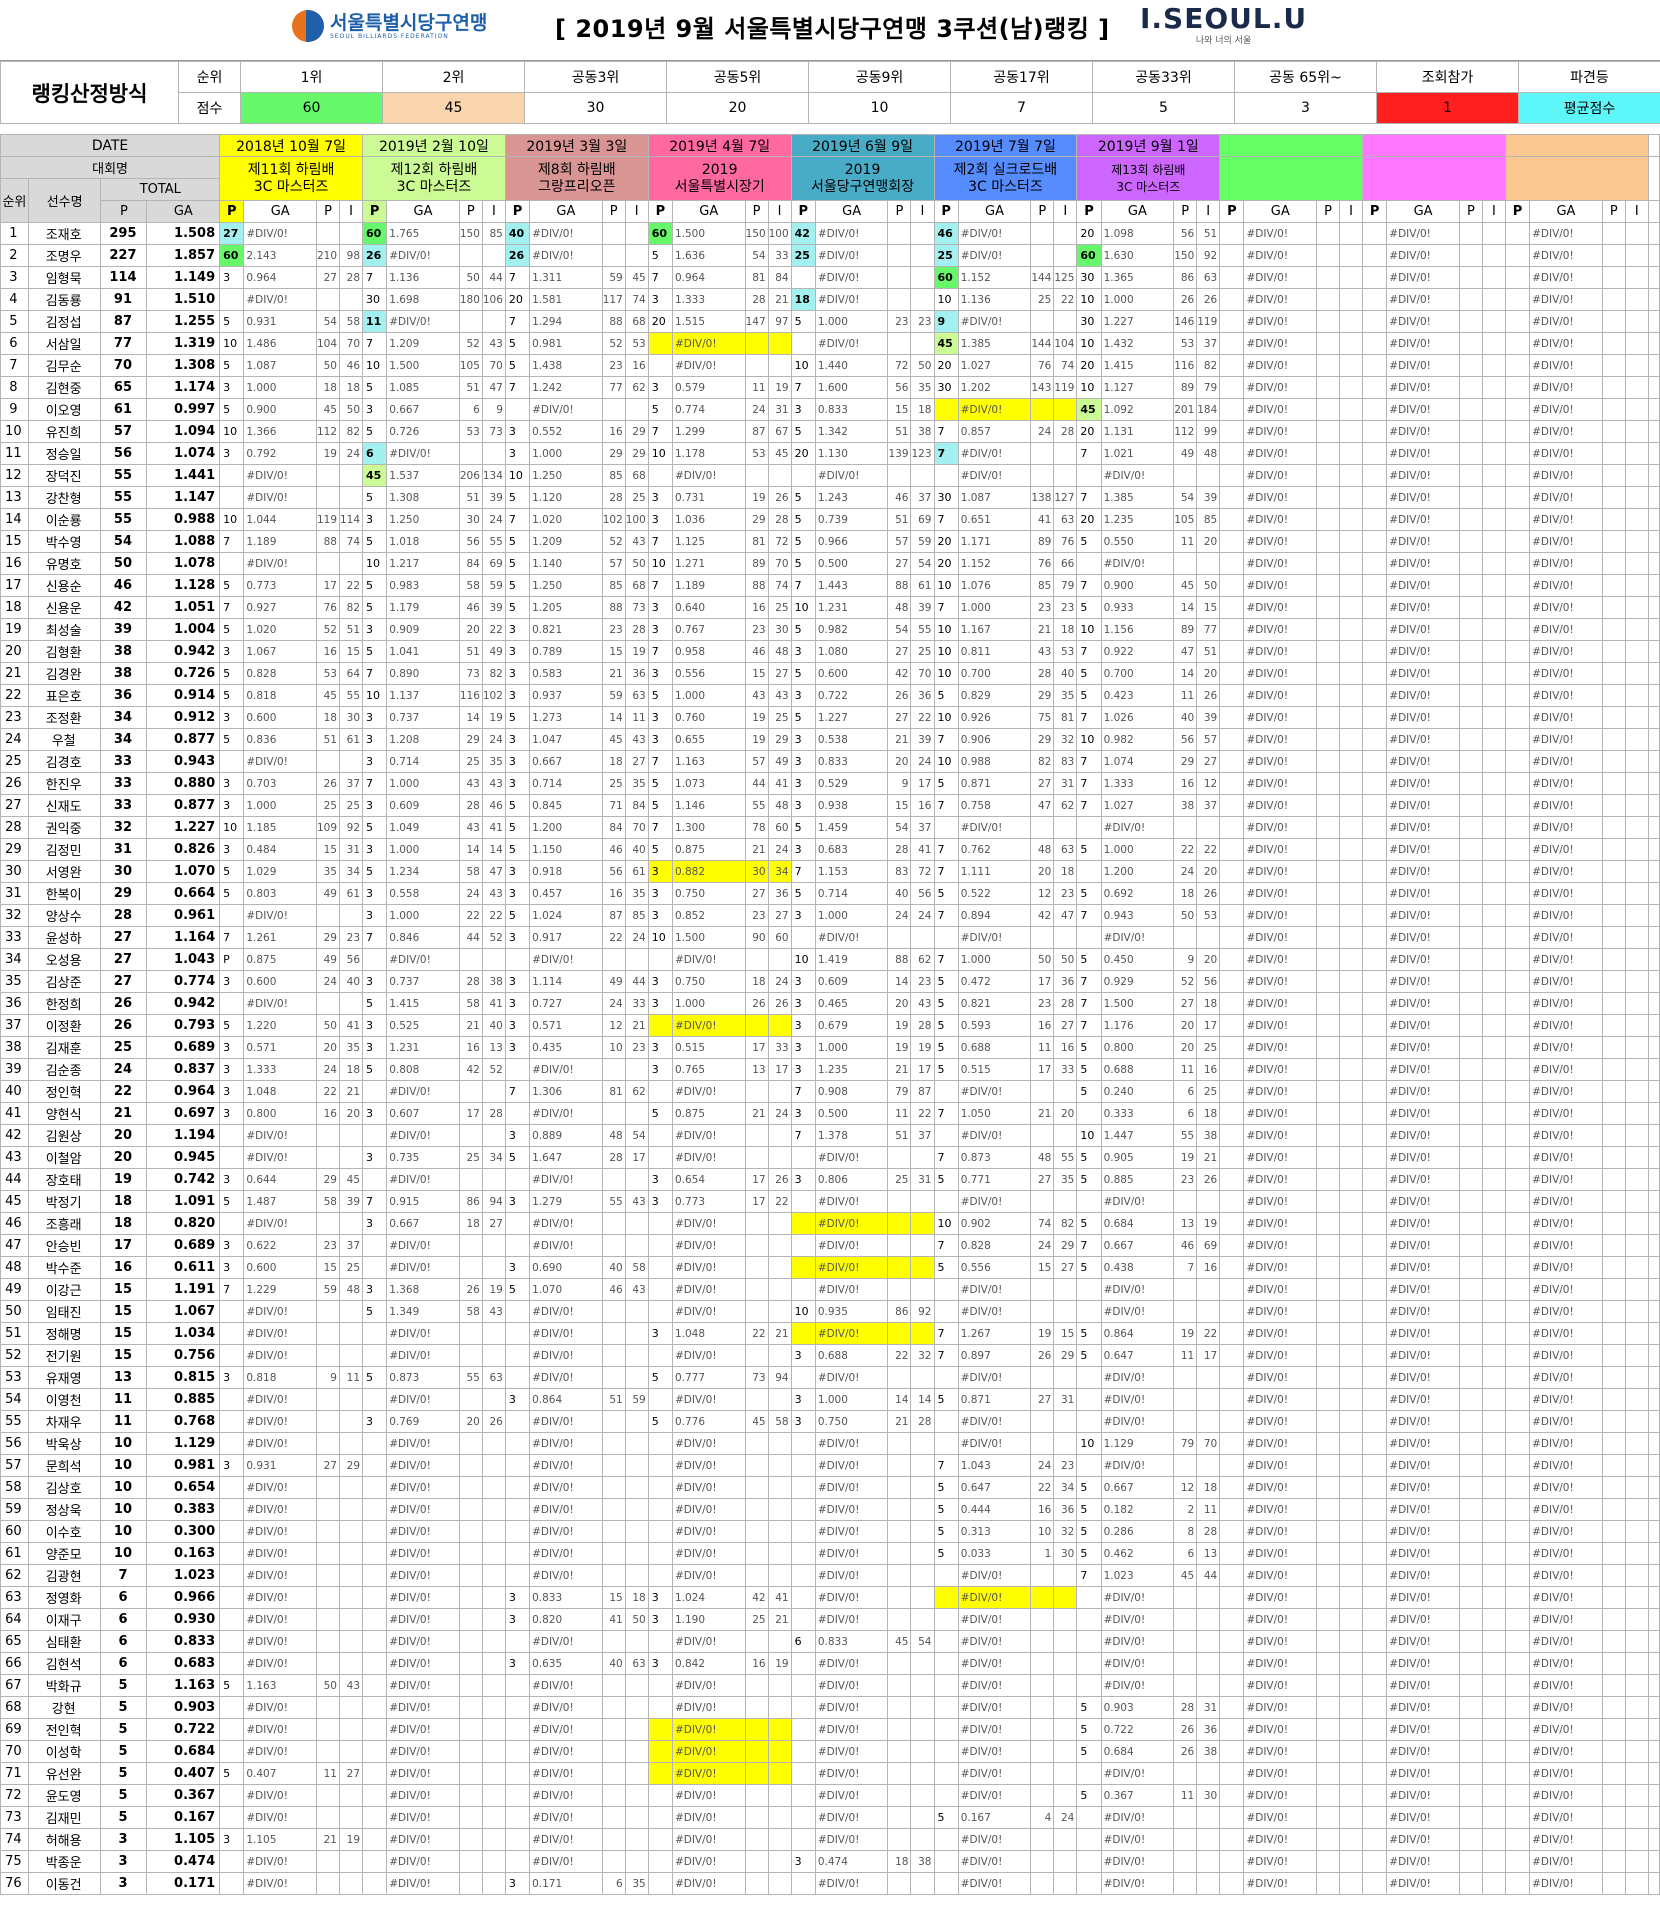 The width and height of the screenshot is (1660, 1907). What do you see at coordinates (280, 783) in the screenshot?
I see `entry-ga: 0.703` at bounding box center [280, 783].